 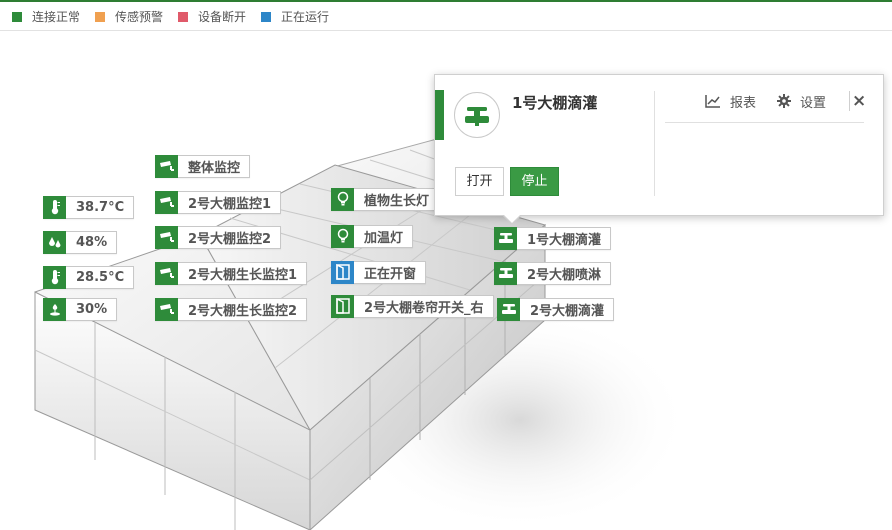 I want to click on sensor-temperature-1: 38.7°C, so click(x=89, y=207).